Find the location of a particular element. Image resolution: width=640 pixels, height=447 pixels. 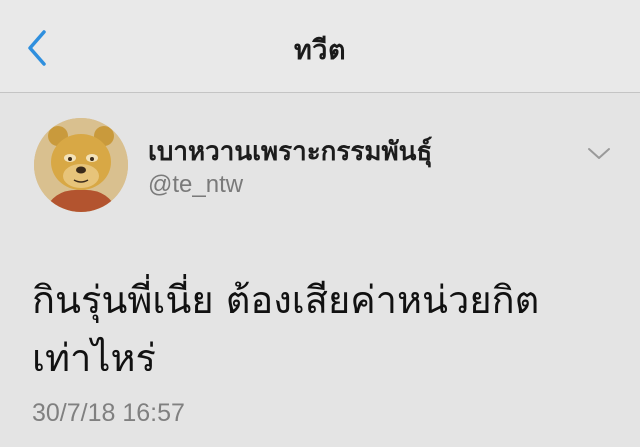

user-handle: @te_ntw is located at coordinates (195, 185).